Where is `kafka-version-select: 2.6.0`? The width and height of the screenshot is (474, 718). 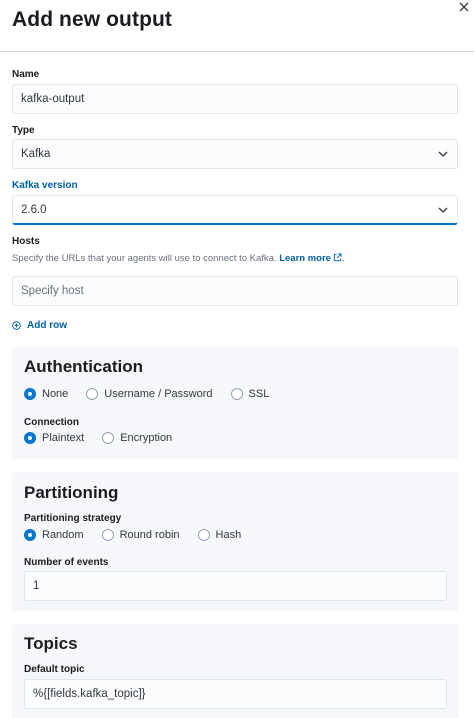 kafka-version-select: 2.6.0 is located at coordinates (235, 210).